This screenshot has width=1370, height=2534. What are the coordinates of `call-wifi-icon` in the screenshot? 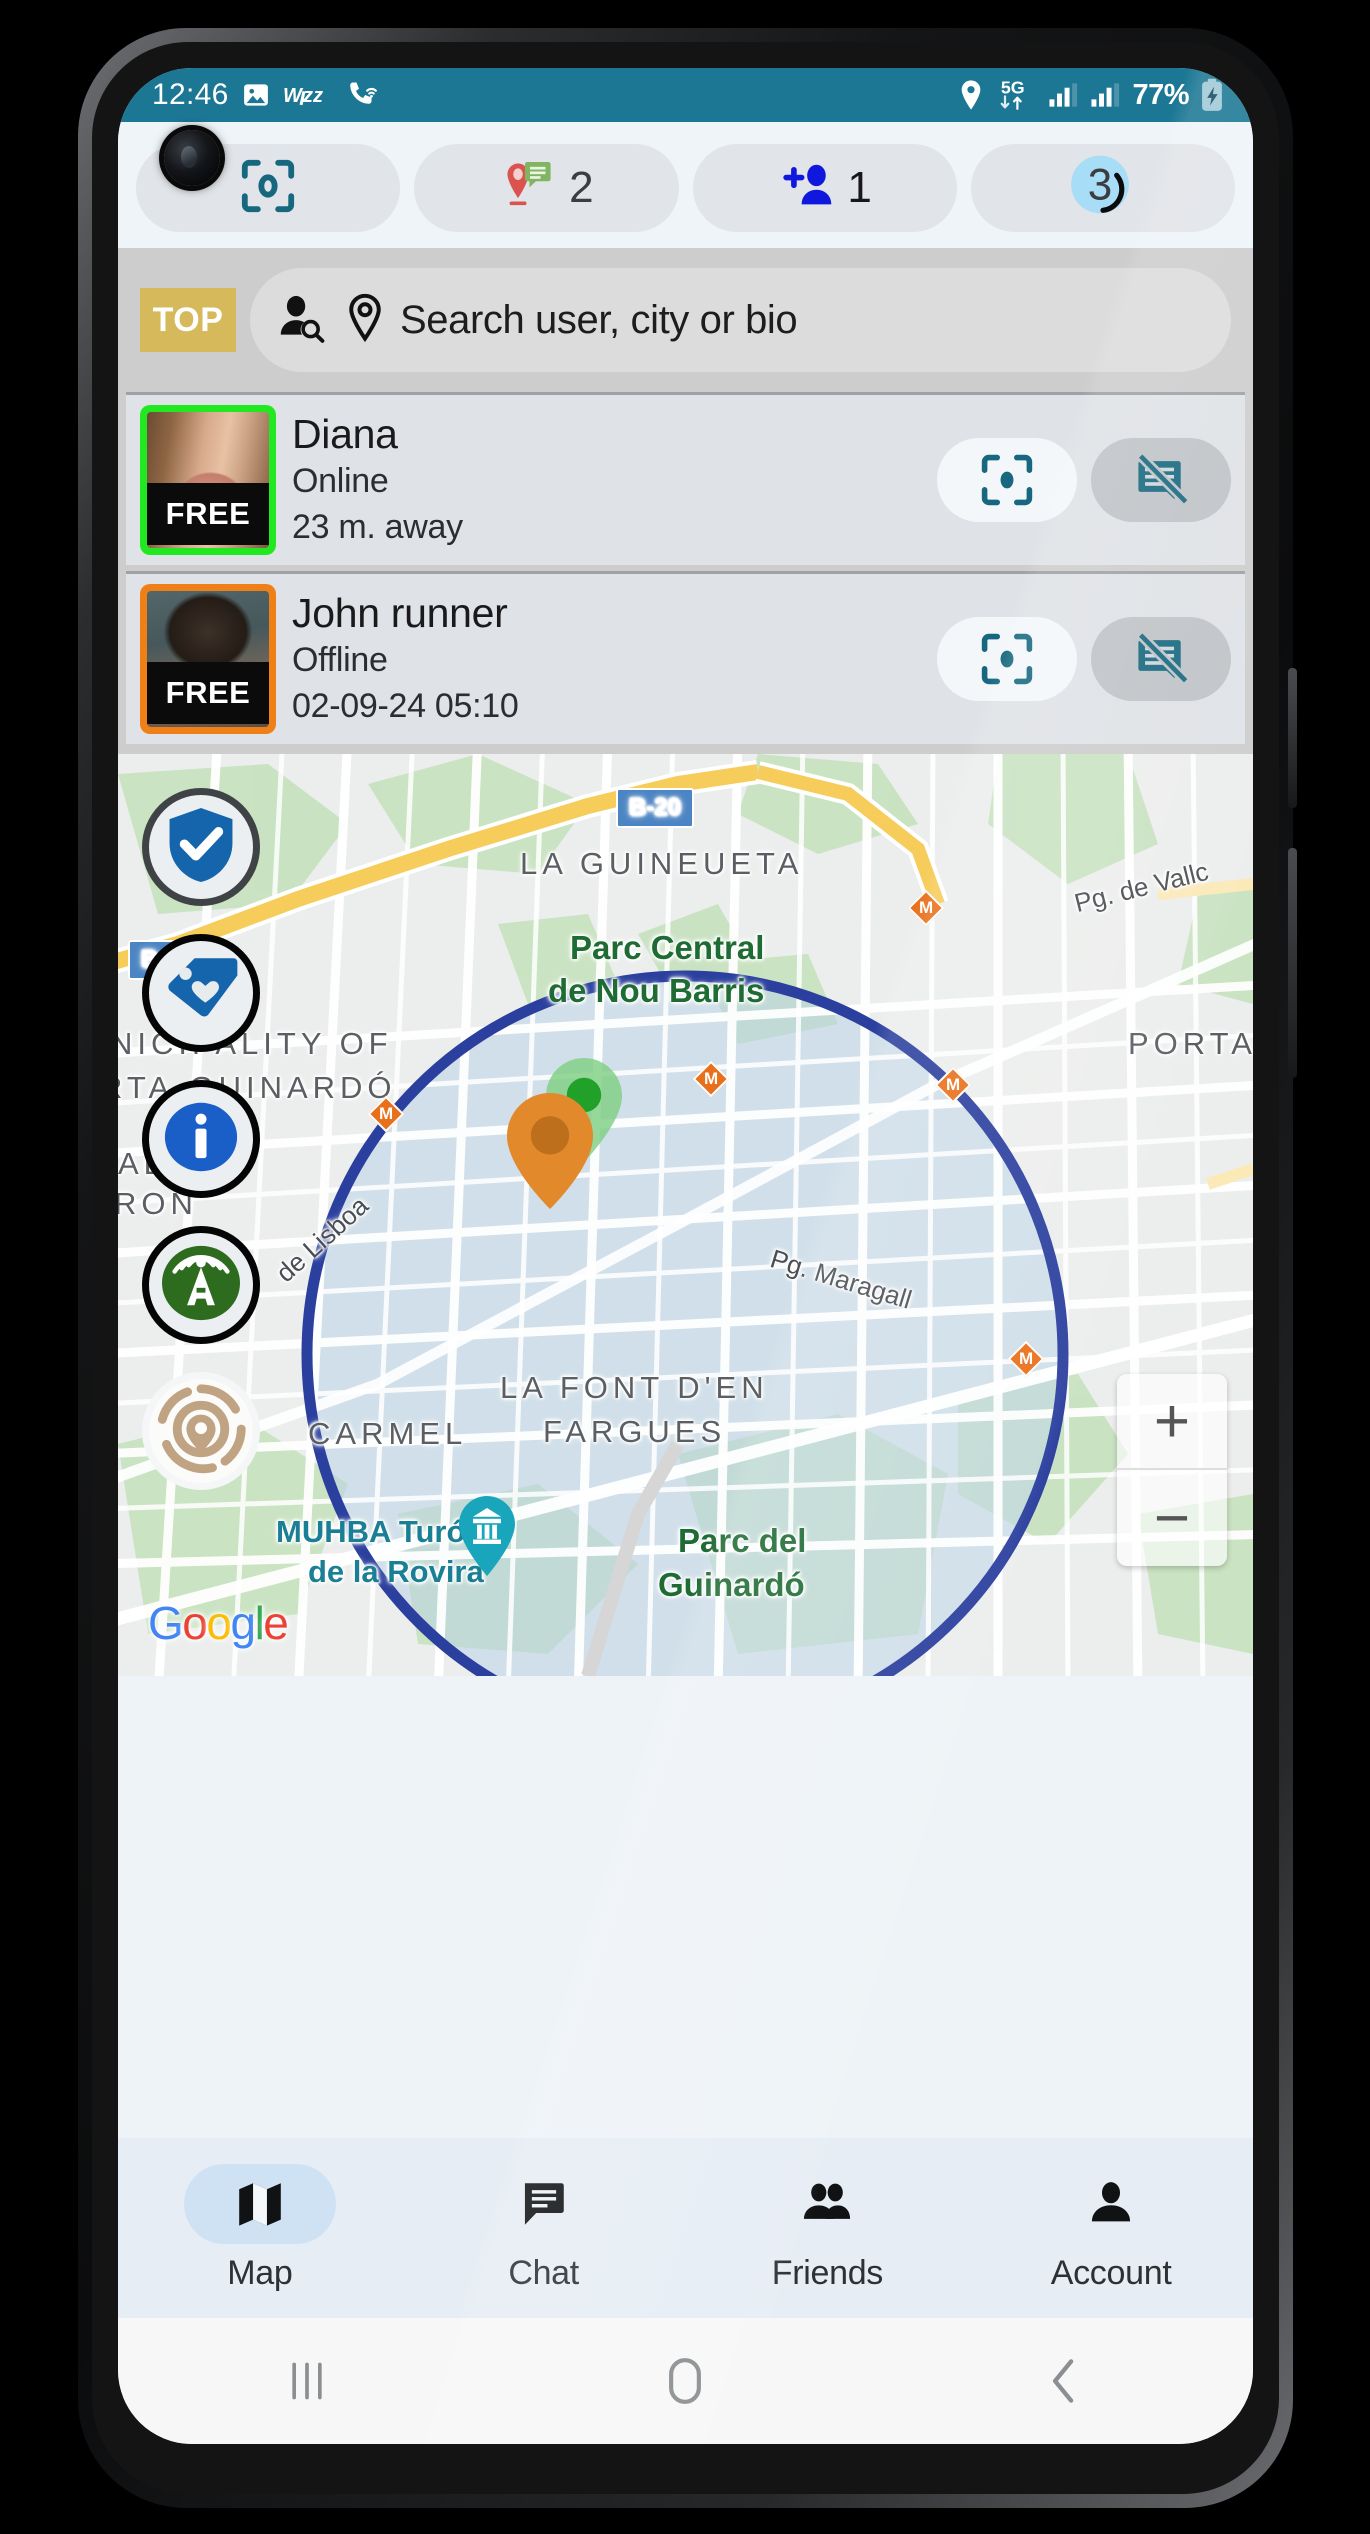 It's located at (364, 95).